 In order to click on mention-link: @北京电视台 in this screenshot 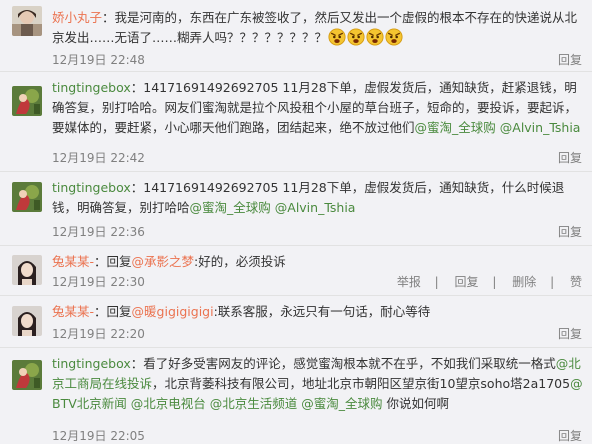, I will do `click(168, 403)`.